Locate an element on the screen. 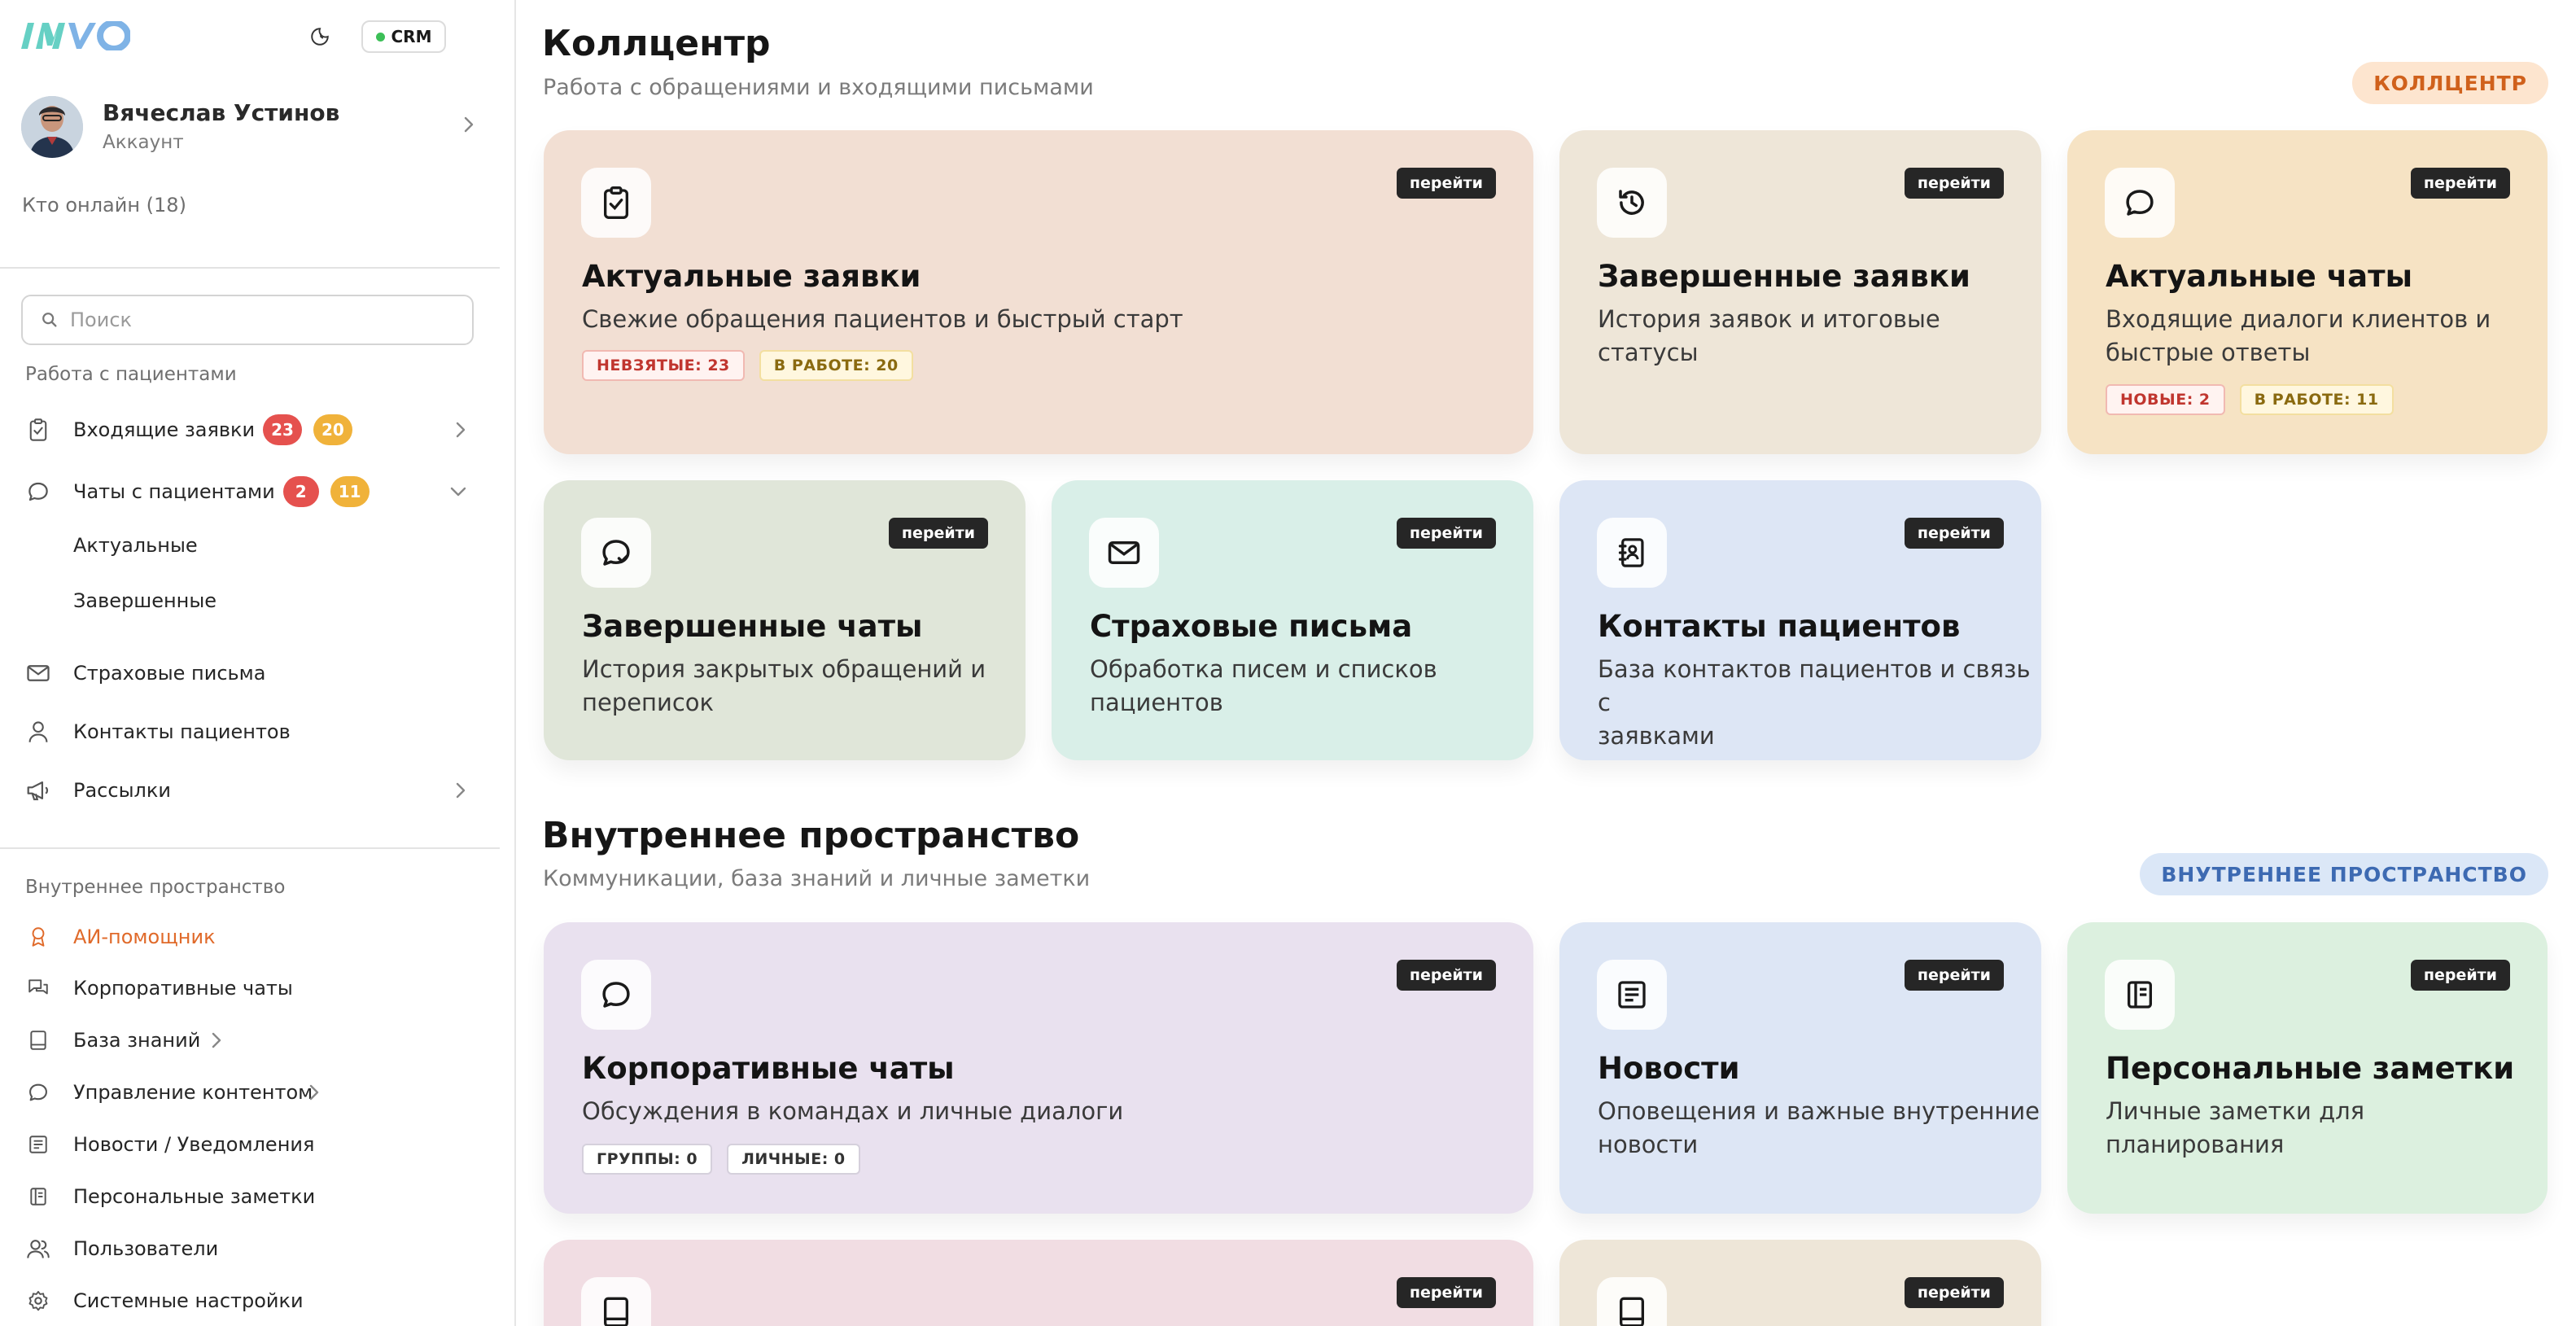 The image size is (2576, 1326). card-description: Личные заметки для планирования is located at coordinates (2235, 1127).